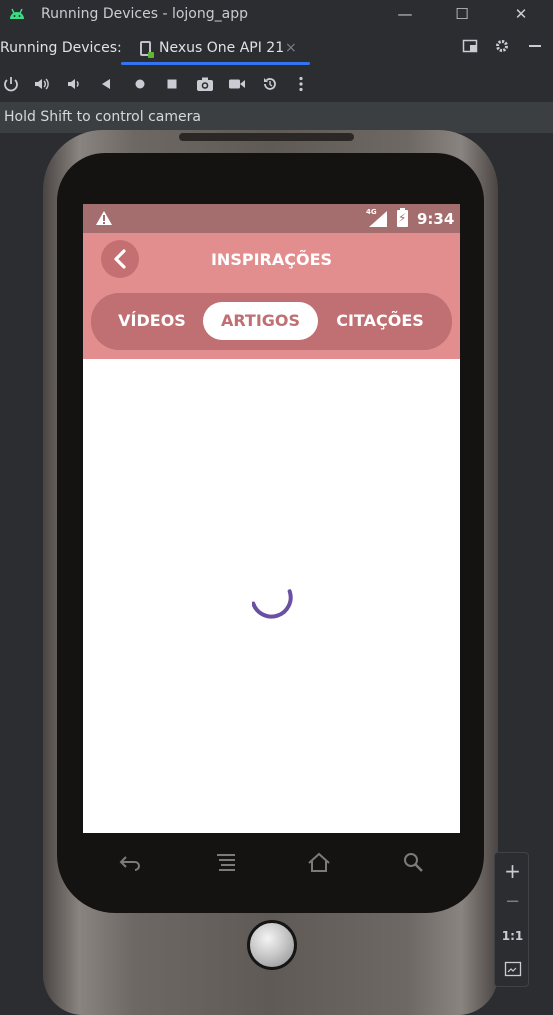 Image resolution: width=553 pixels, height=1015 pixels. Describe the element at coordinates (144, 14) in the screenshot. I see `window-title: Running Devices - lojong_app` at that location.